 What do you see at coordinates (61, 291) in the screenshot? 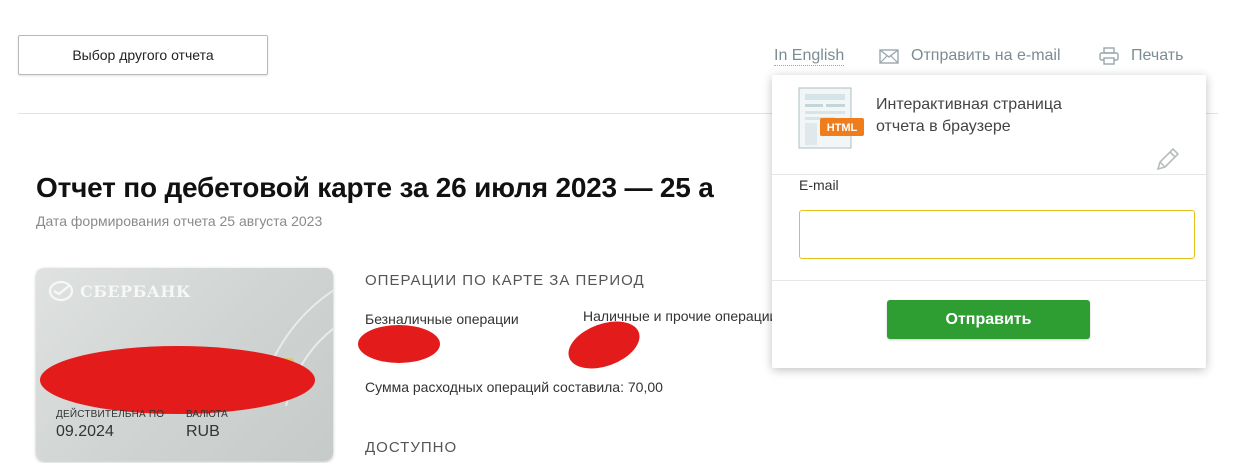
I see `sberbank-logo-icon` at bounding box center [61, 291].